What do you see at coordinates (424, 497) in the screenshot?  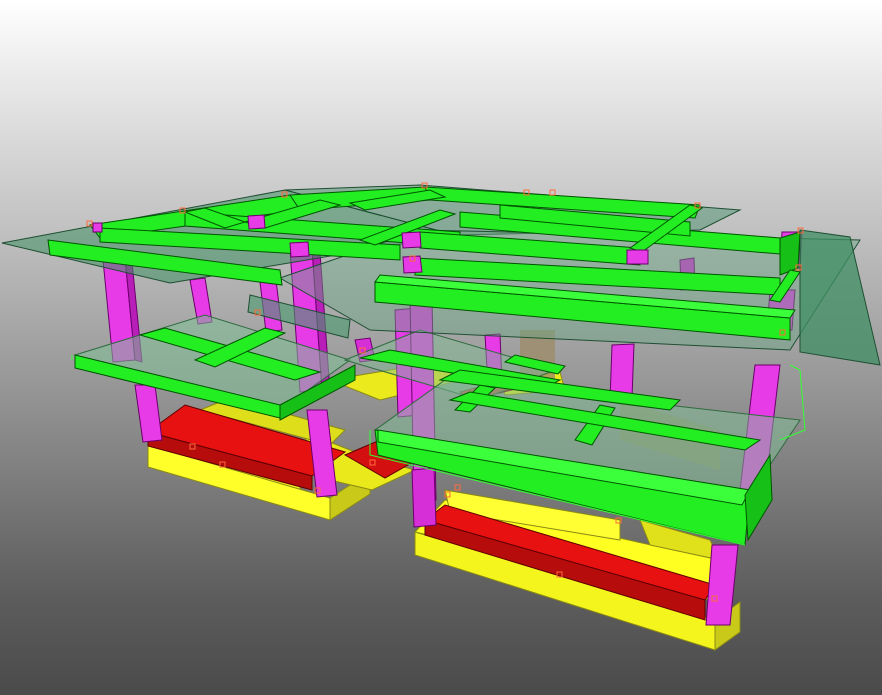 I see `column-center-lower` at bounding box center [424, 497].